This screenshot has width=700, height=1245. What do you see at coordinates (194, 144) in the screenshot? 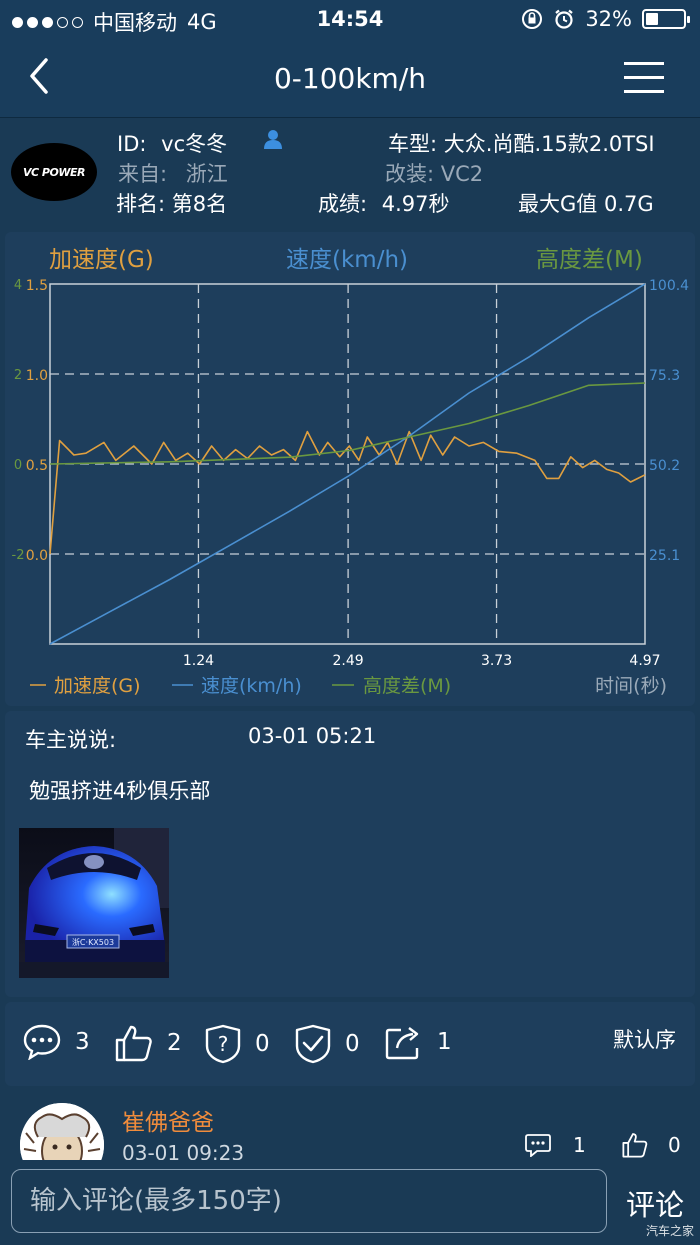
I see `id-value: vc冬冬` at bounding box center [194, 144].